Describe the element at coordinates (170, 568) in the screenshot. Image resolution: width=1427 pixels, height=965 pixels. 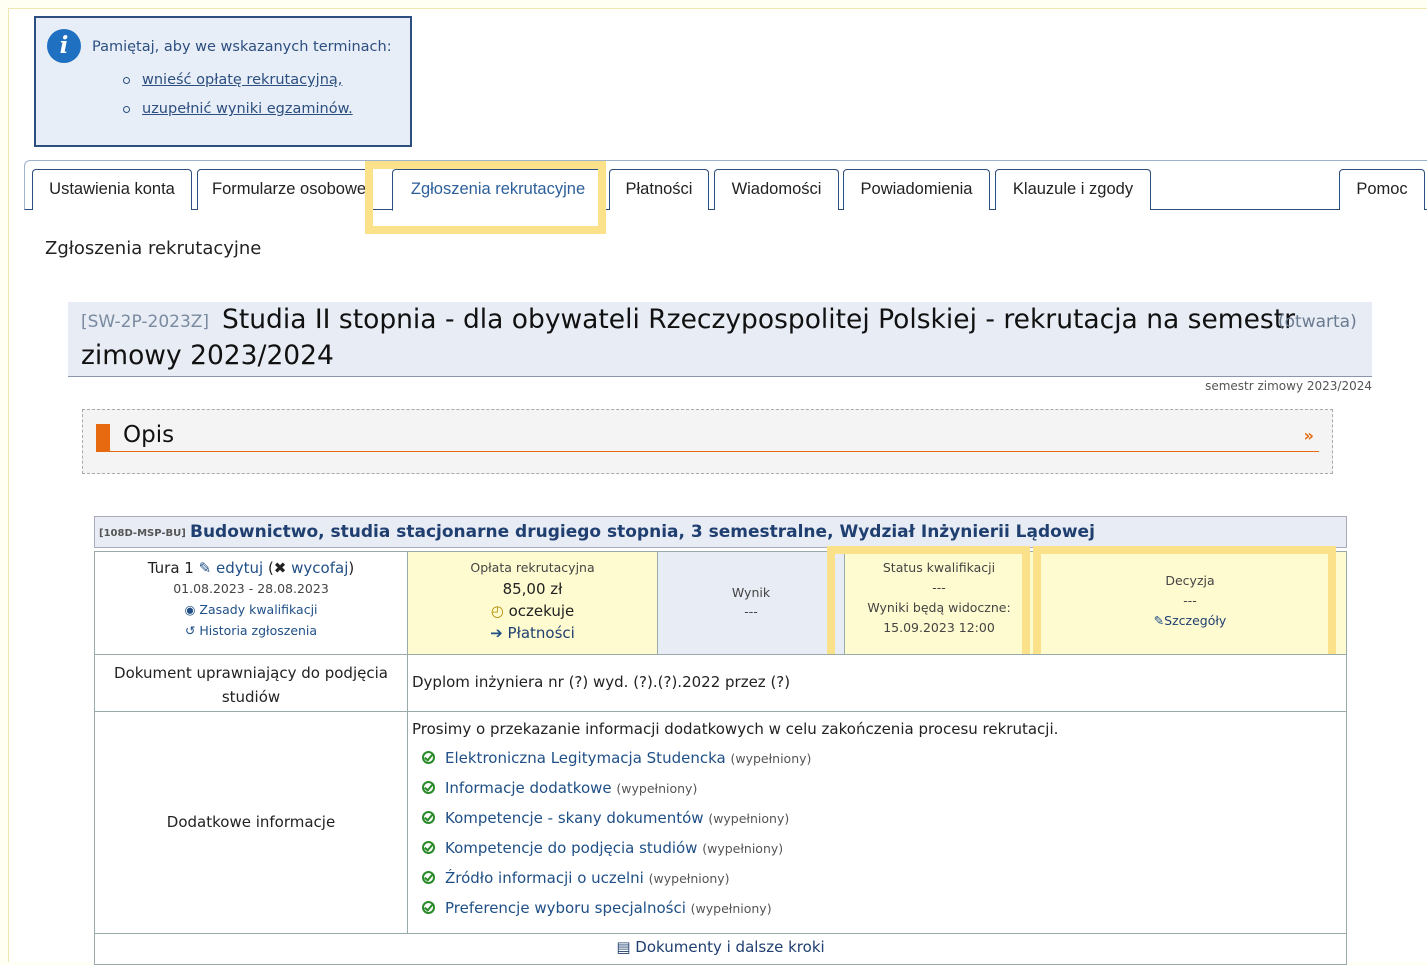
I see `tura-label: Tura 1` at that location.